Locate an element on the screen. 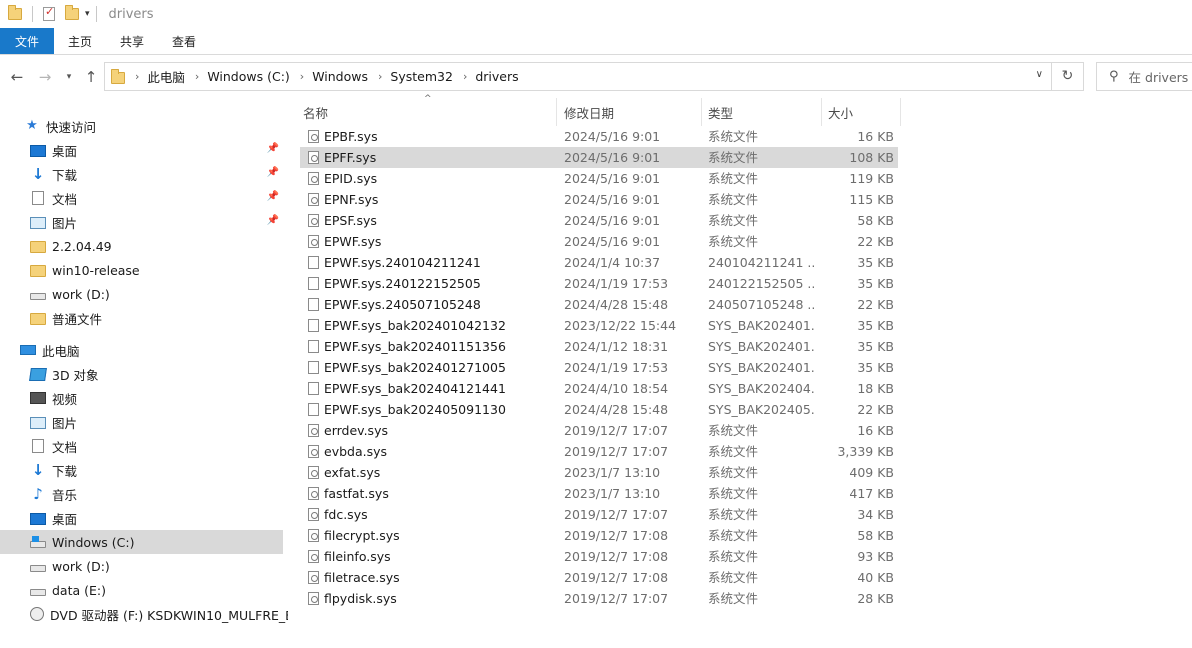 The width and height of the screenshot is (1192, 648). file-row: filecrypt.sys 2019/12/7 17:08 系统文件 58 KB is located at coordinates (599, 535).